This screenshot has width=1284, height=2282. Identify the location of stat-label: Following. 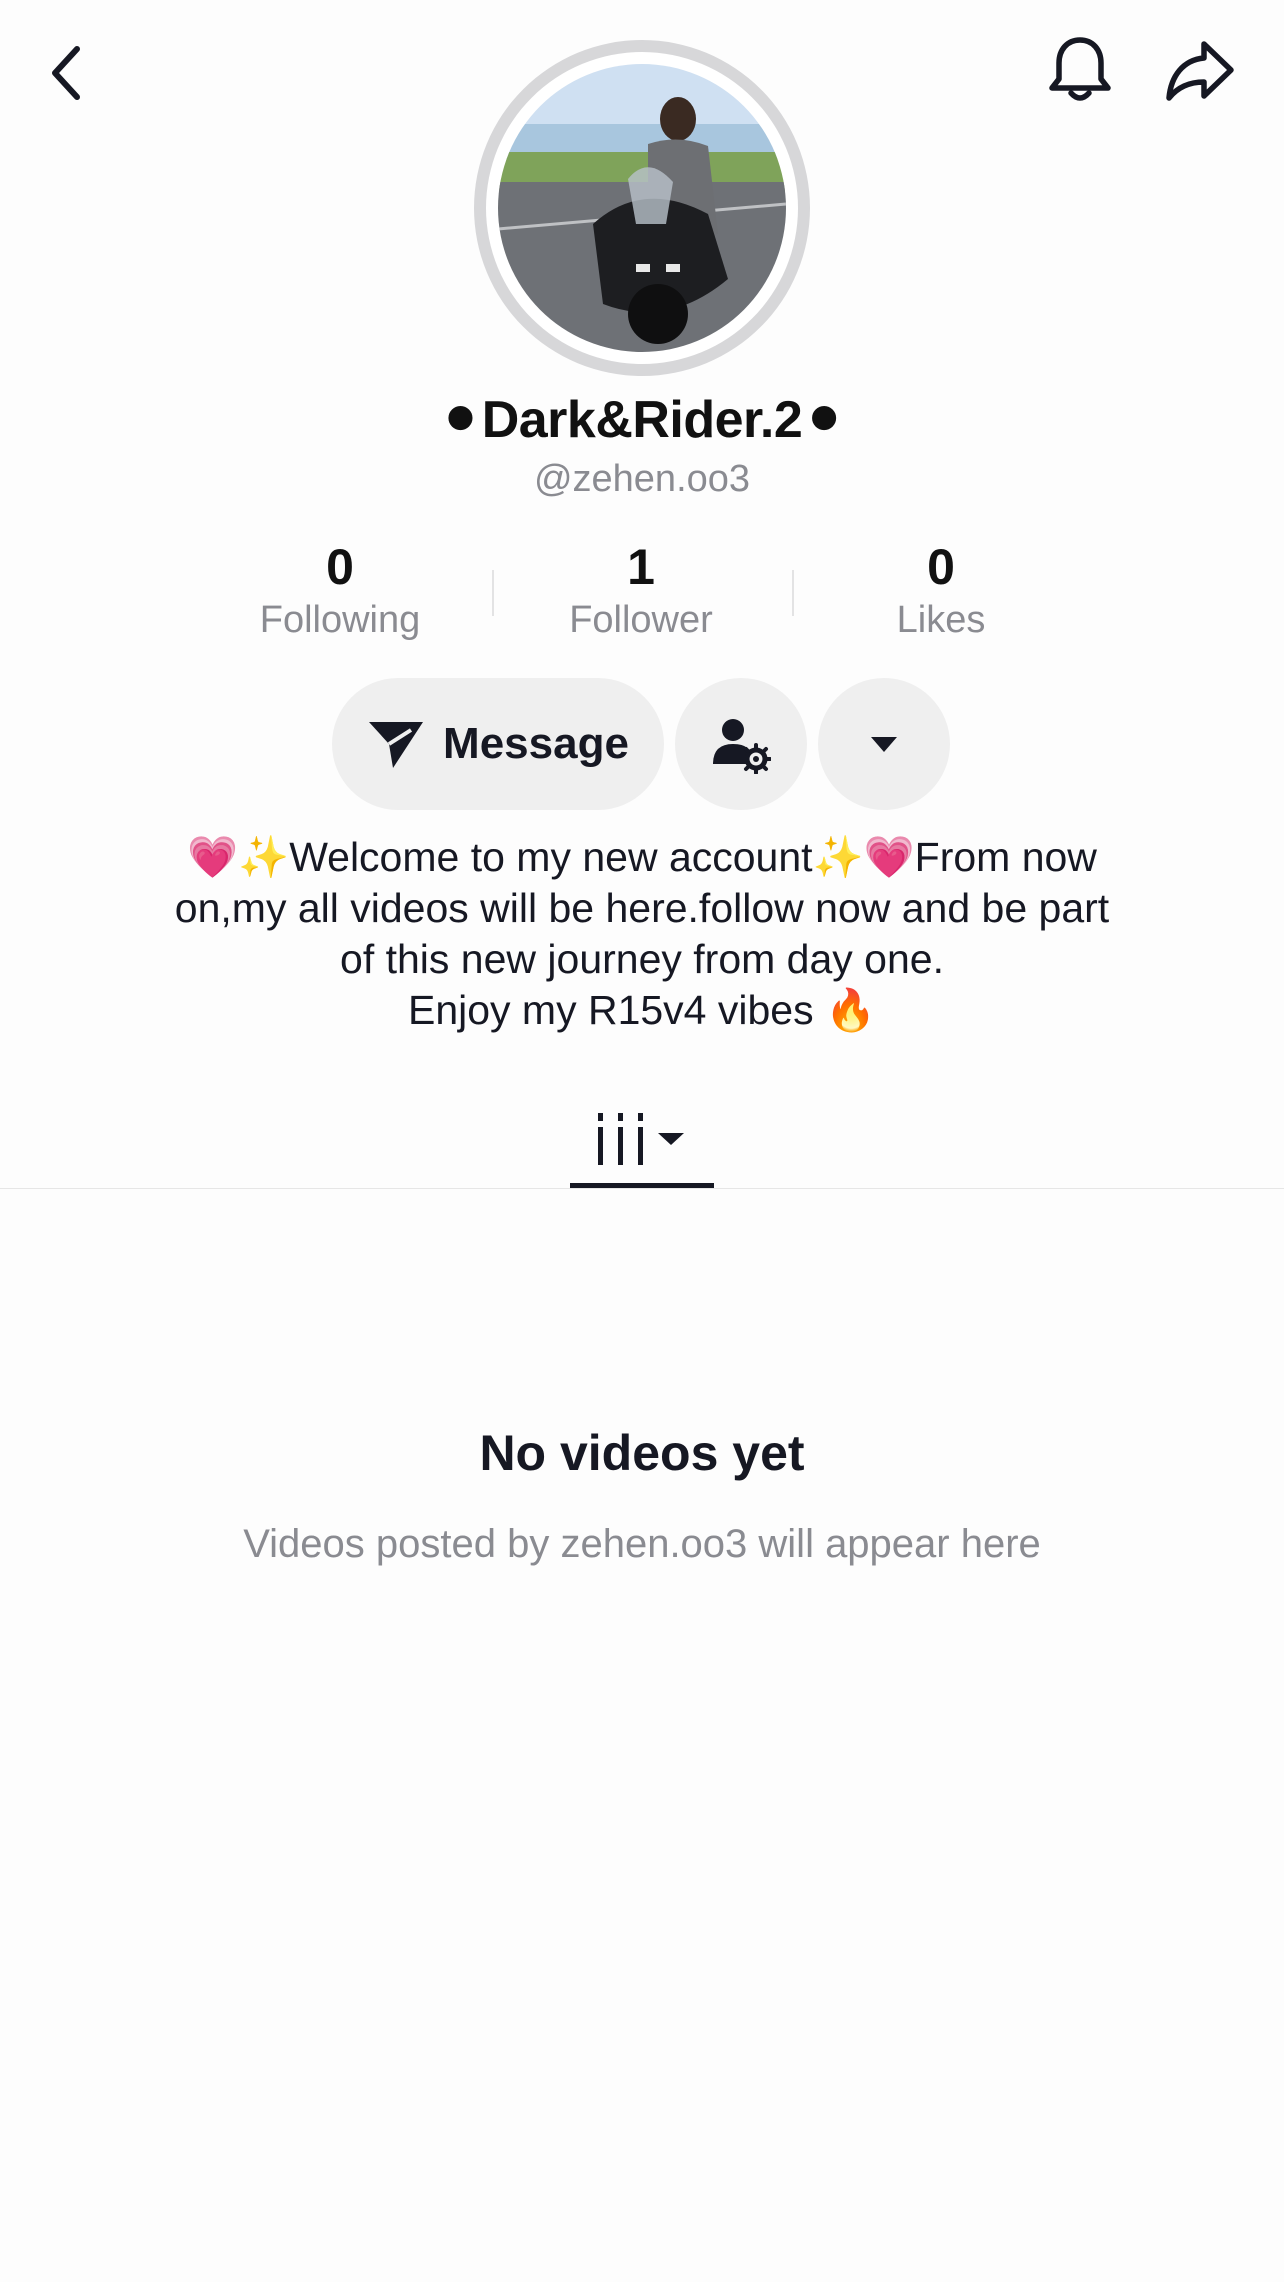
(340, 620).